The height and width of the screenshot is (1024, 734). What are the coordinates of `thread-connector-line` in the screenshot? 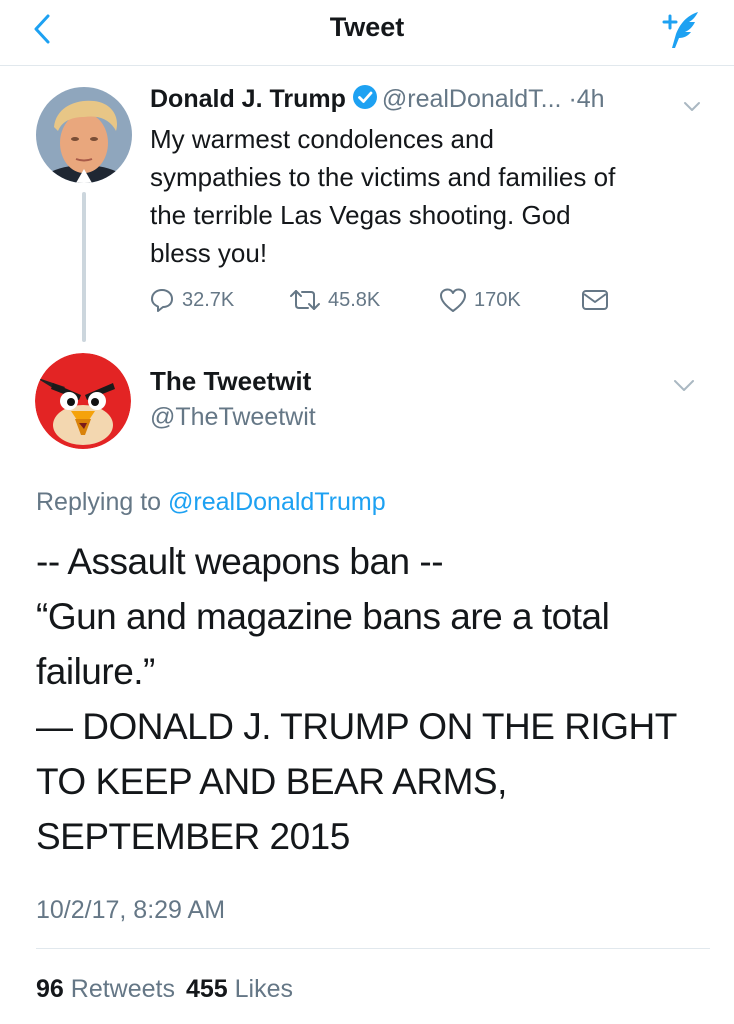 It's located at (84, 267).